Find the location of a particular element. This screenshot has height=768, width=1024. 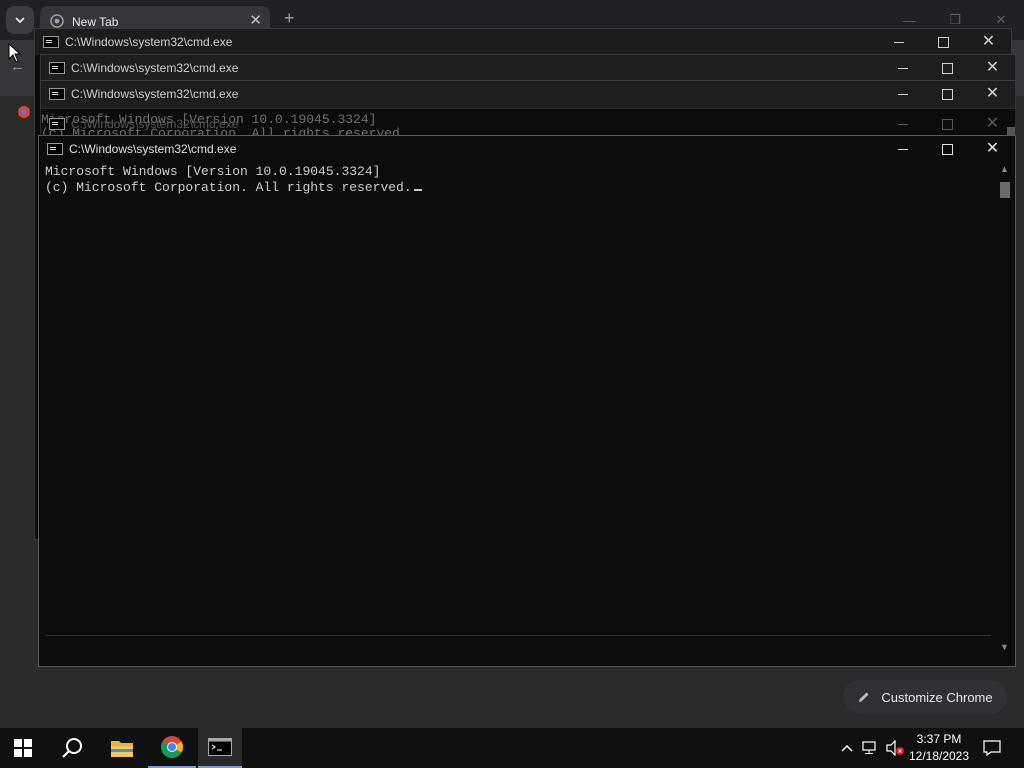

system-tray is located at coordinates (512, 748).